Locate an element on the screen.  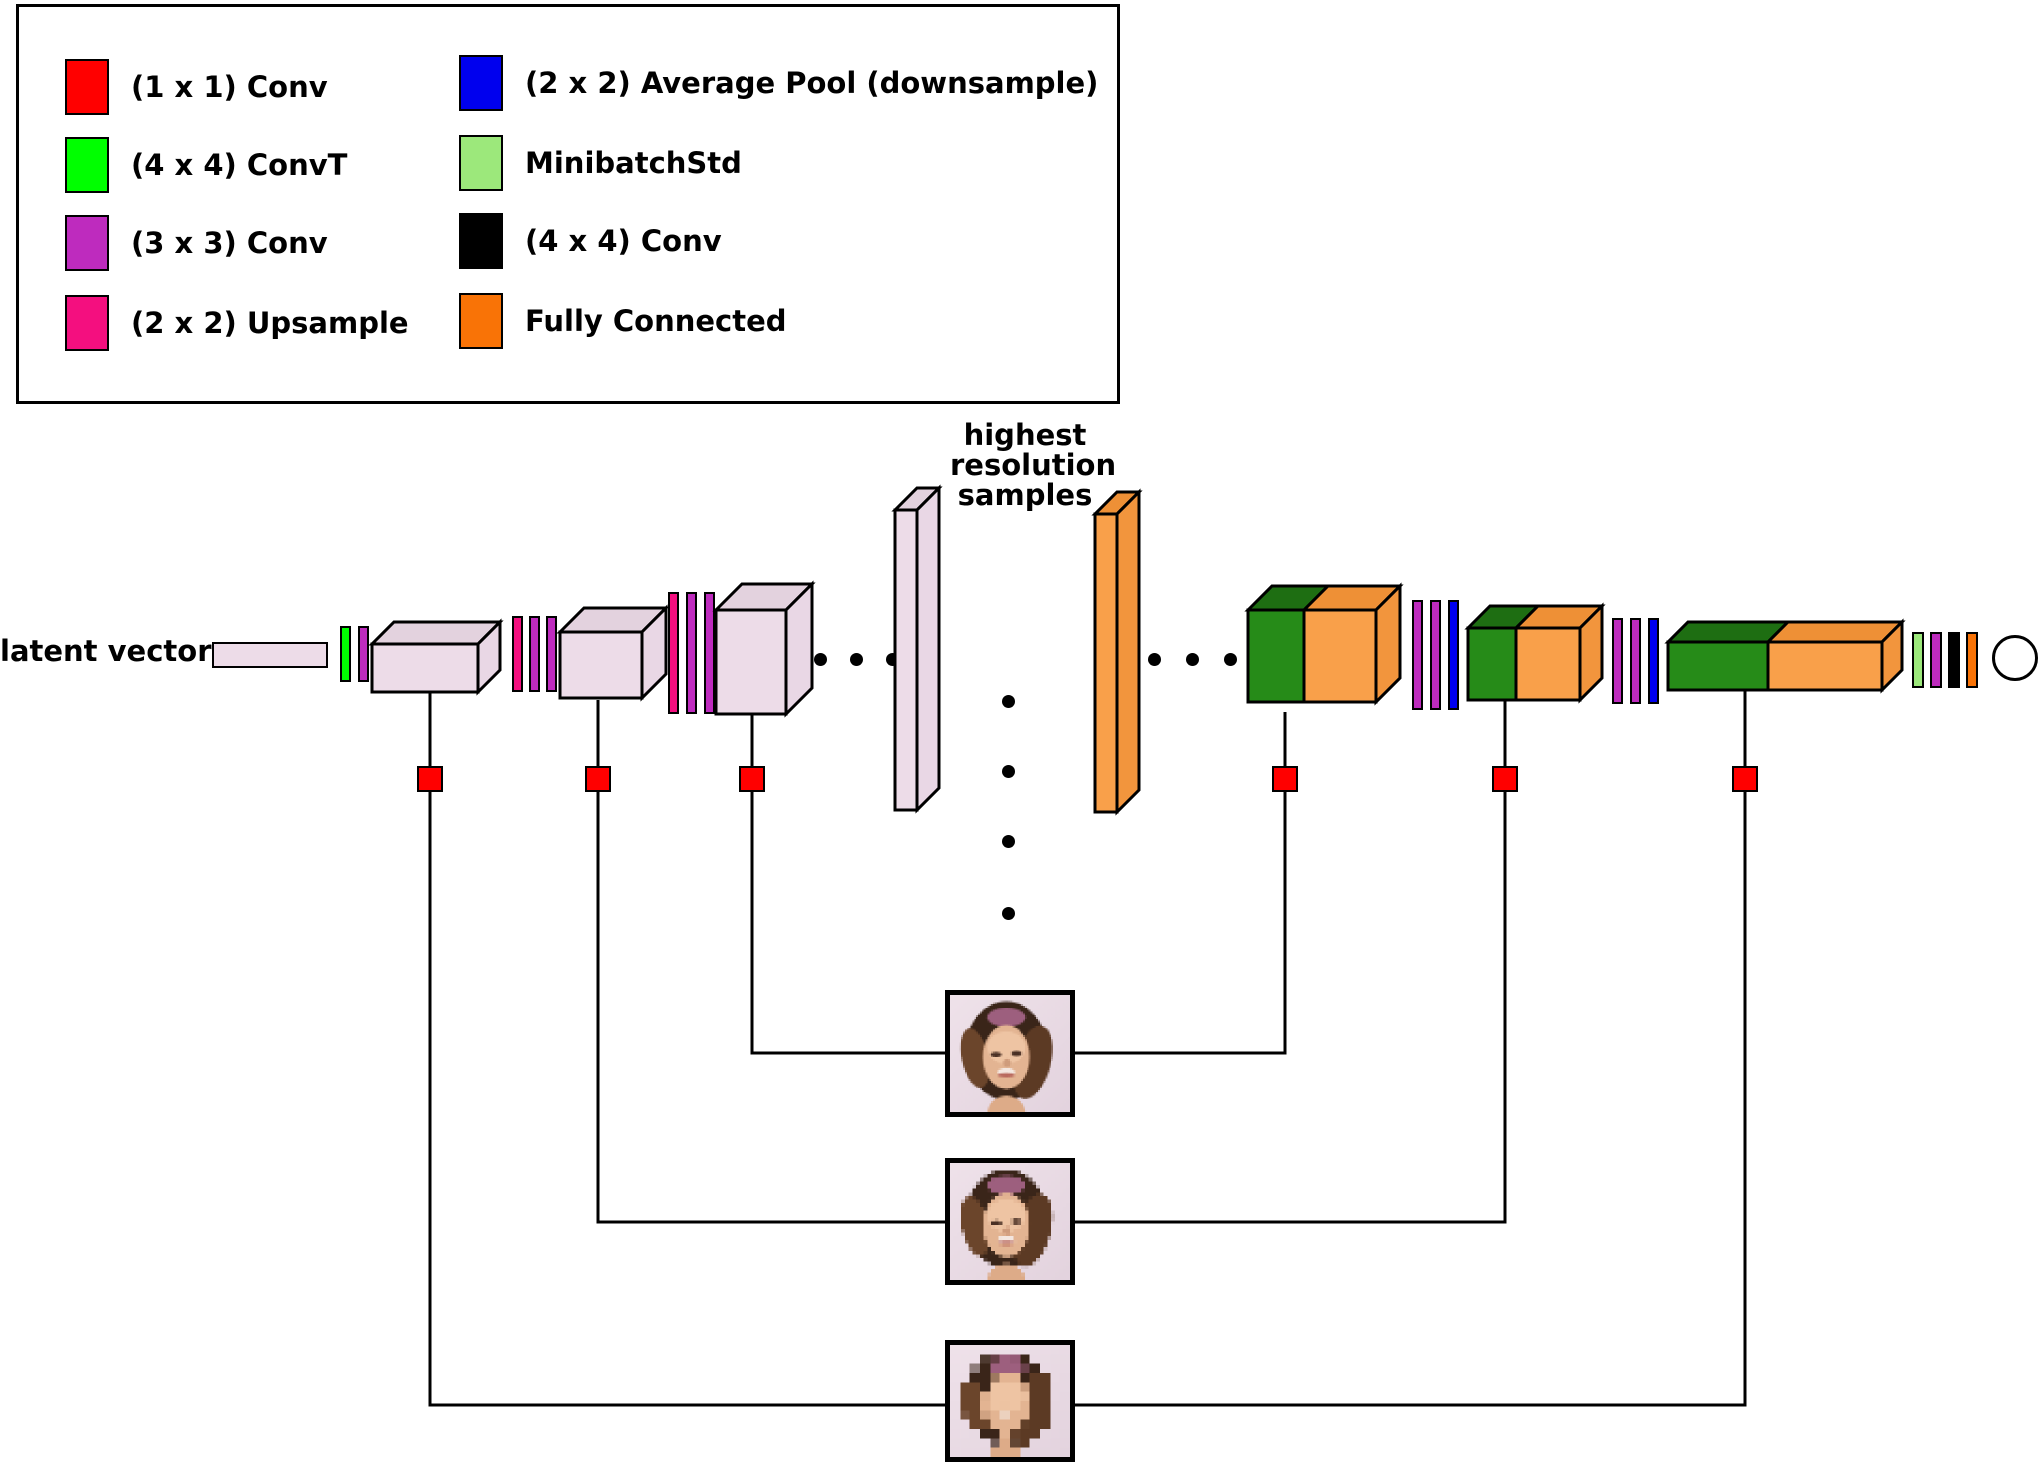
op-avgpool-disc1 is located at coordinates (1453, 655).